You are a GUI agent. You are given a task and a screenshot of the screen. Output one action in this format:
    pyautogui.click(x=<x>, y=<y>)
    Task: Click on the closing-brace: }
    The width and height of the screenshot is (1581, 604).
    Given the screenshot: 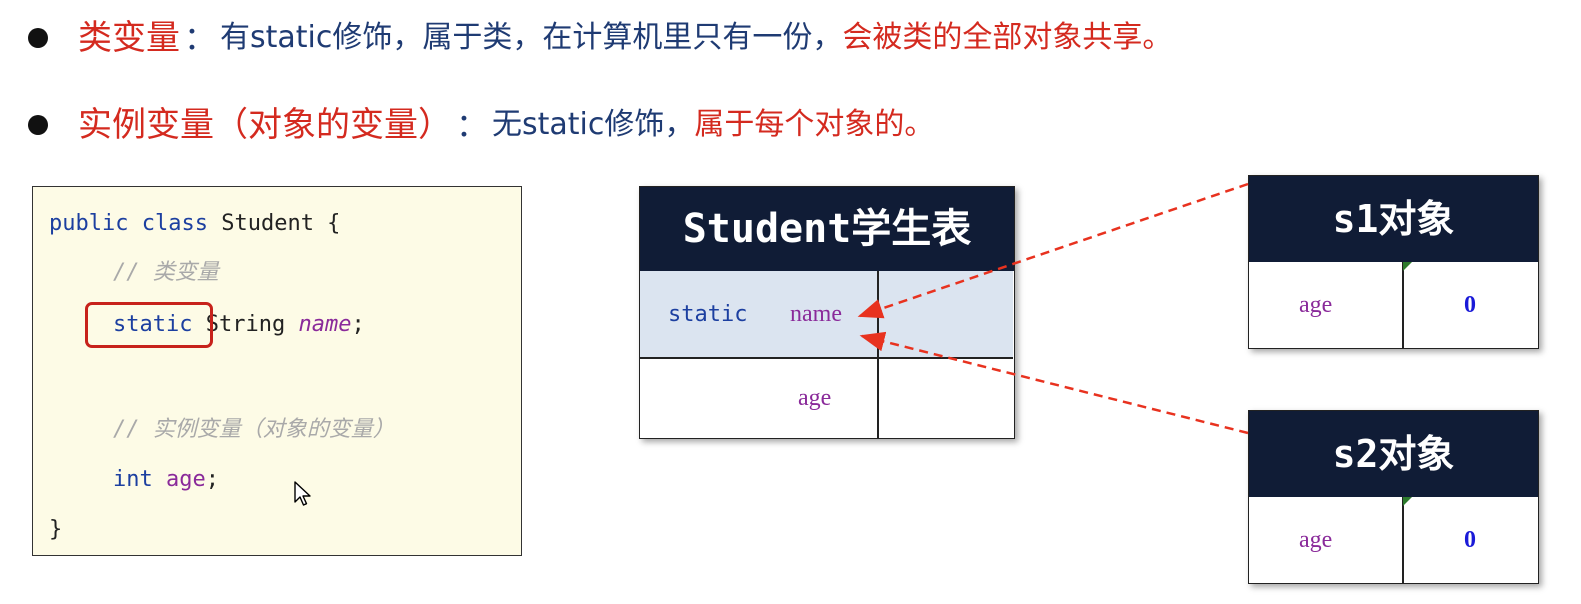 What is the action you would take?
    pyautogui.click(x=56, y=529)
    